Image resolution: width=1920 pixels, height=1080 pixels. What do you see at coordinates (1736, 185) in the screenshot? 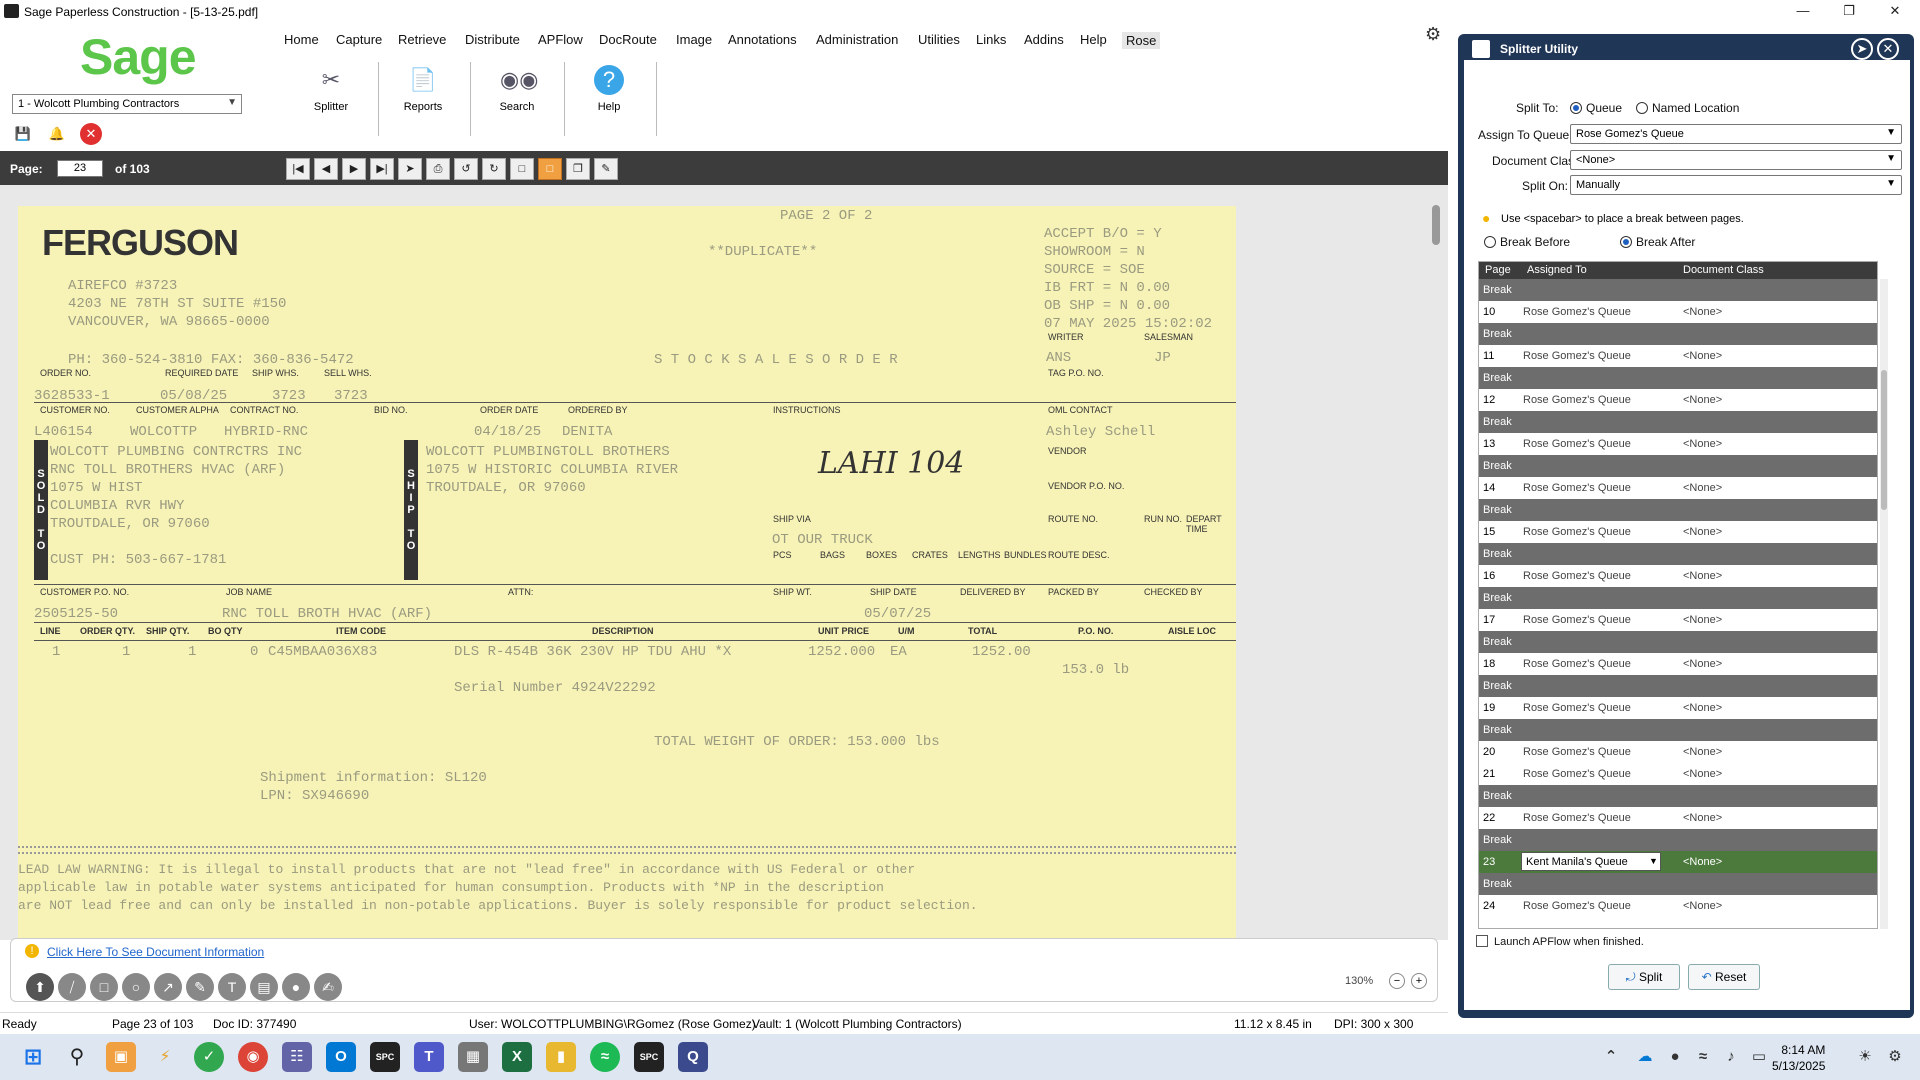
I see `split-on-select: Manually ▼` at bounding box center [1736, 185].